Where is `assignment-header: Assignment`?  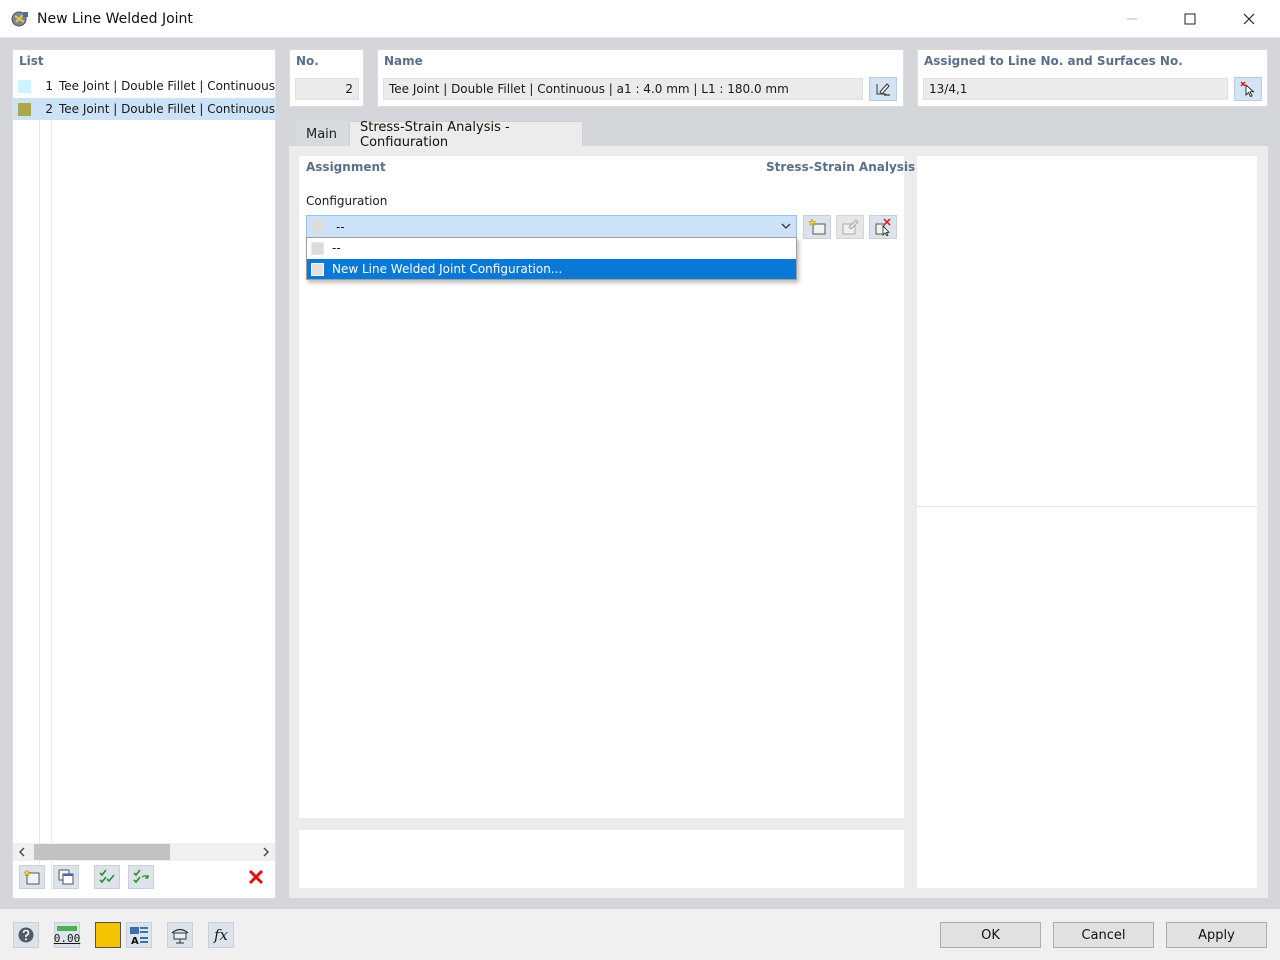
assignment-header: Assignment is located at coordinates (346, 167).